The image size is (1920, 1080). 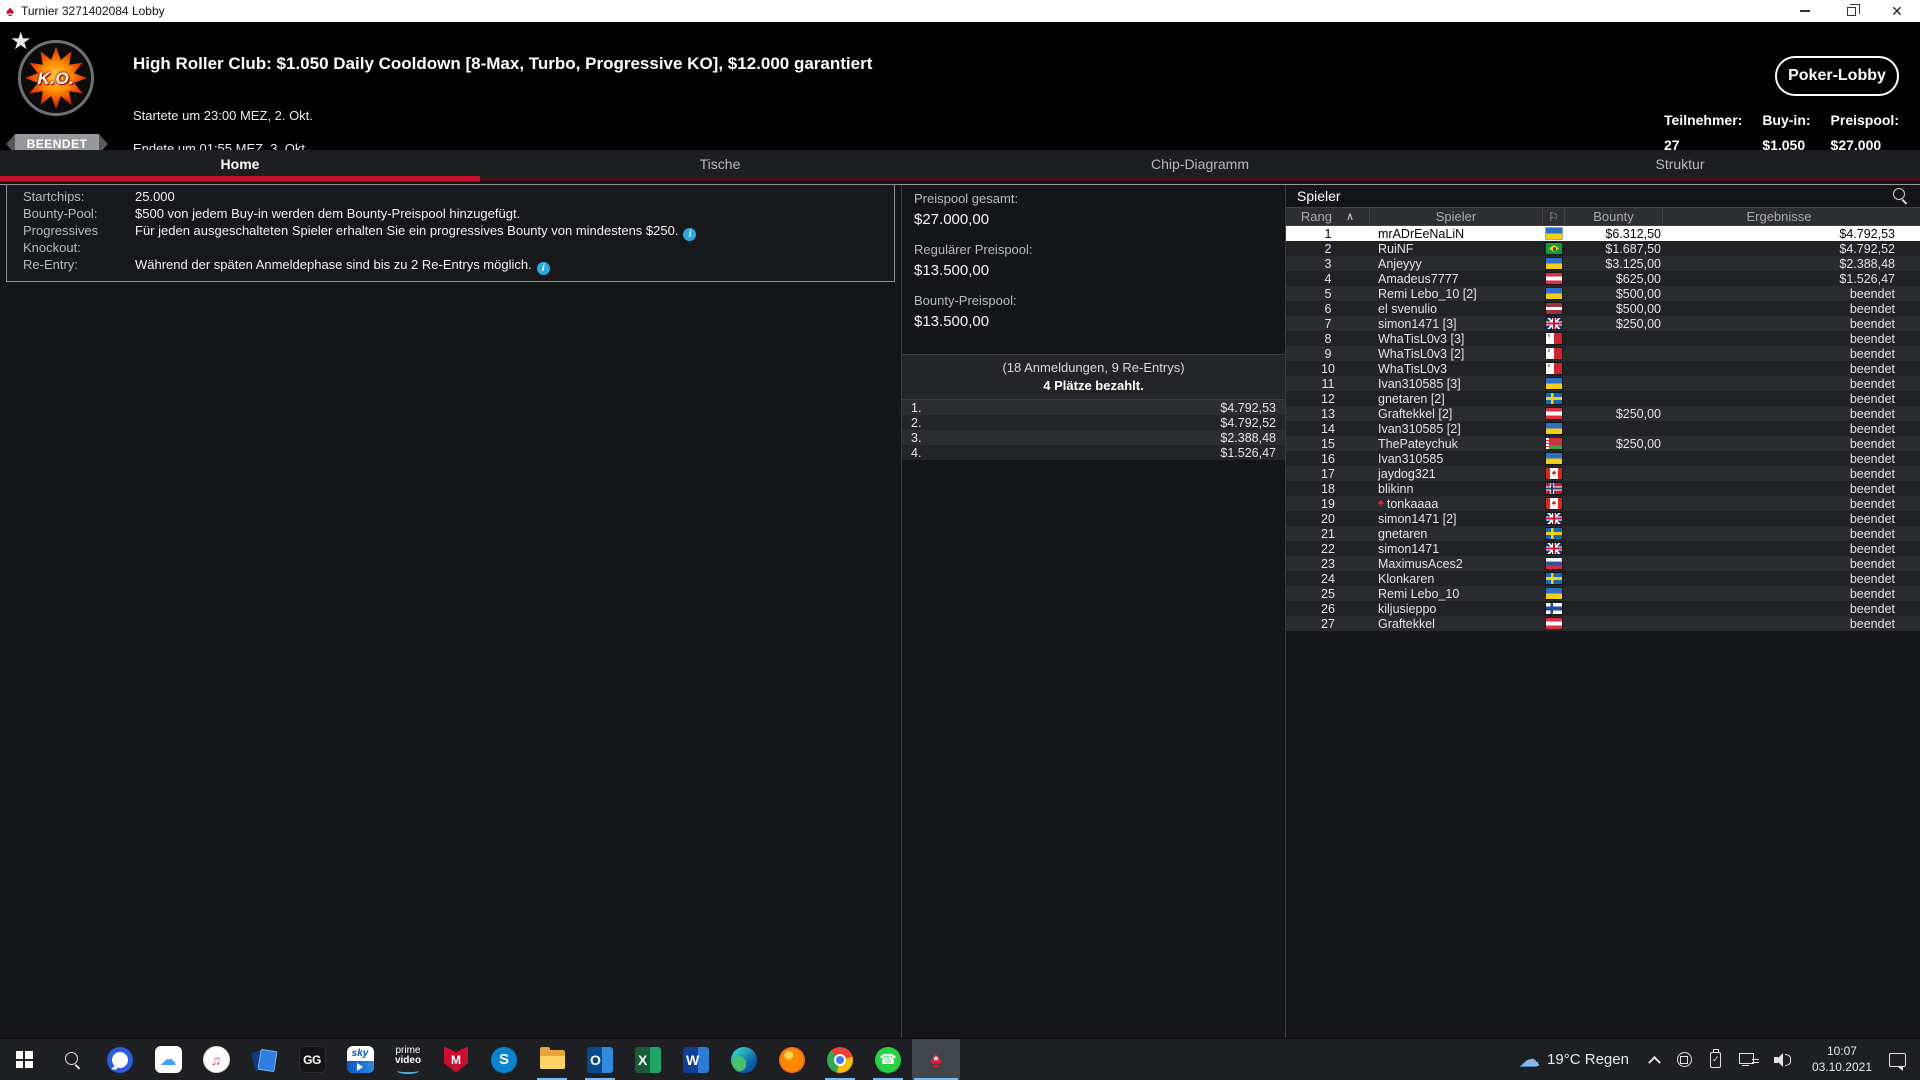 I want to click on table-row: 6 ♠ el svenulio $500,00 beendet, so click(x=1603, y=308).